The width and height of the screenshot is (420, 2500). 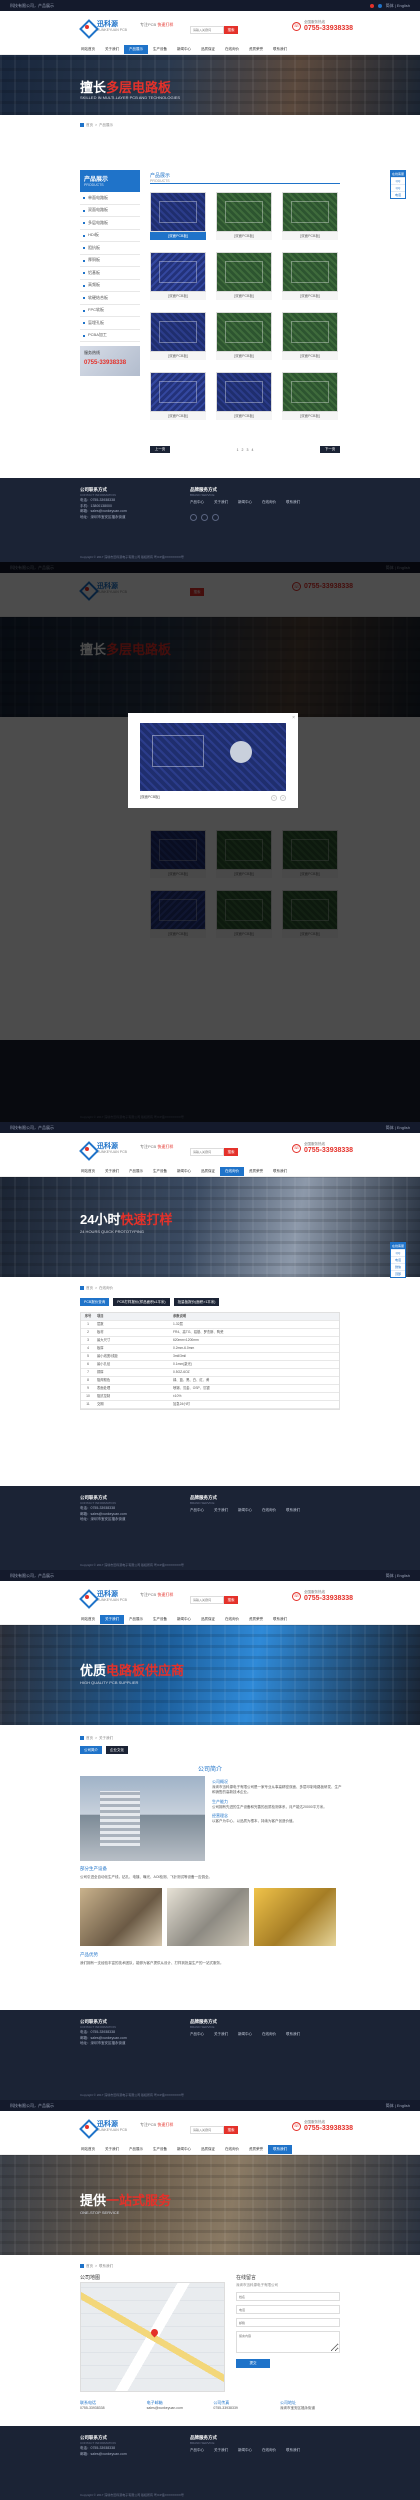 What do you see at coordinates (398, 194) in the screenshot?
I see `float-phone-button: 电话` at bounding box center [398, 194].